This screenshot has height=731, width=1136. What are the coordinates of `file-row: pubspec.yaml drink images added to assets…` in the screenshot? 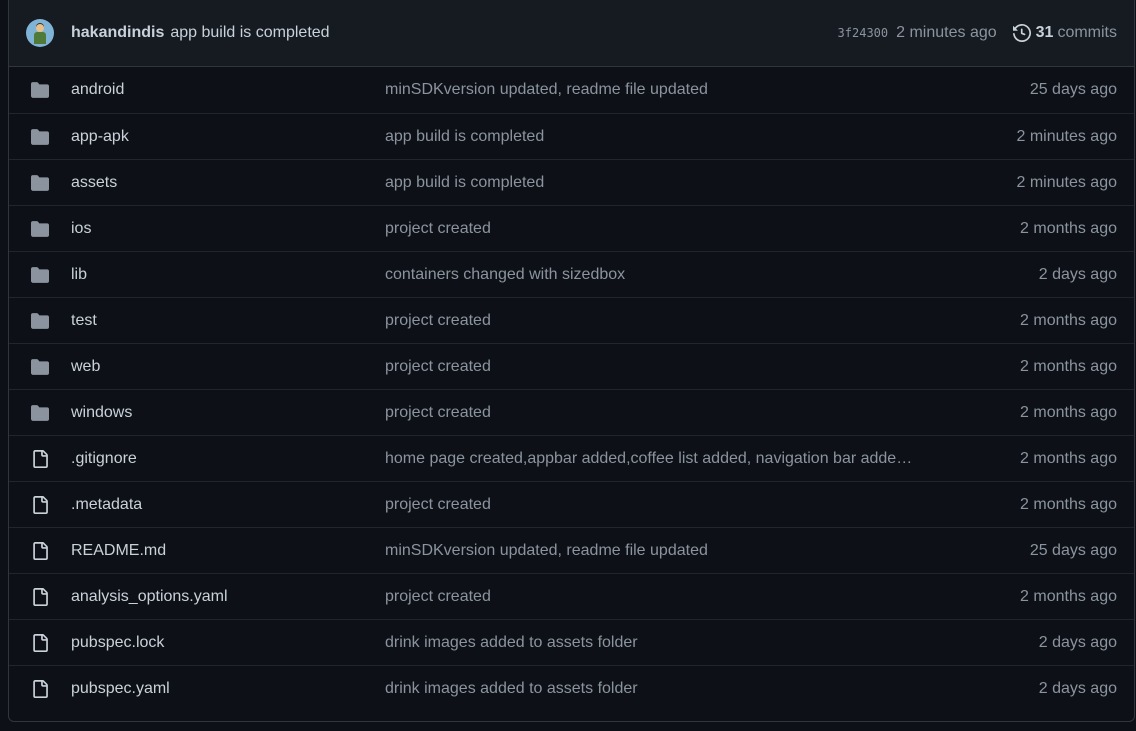 It's located at (571, 688).